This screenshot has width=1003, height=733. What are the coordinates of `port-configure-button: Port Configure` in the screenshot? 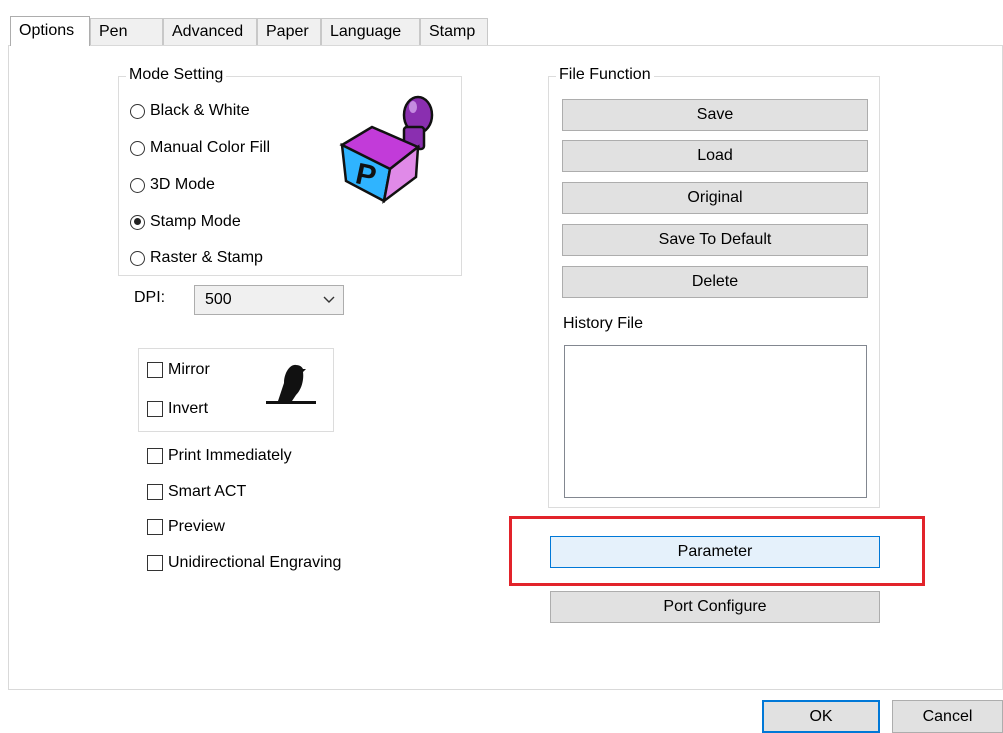 It's located at (715, 607).